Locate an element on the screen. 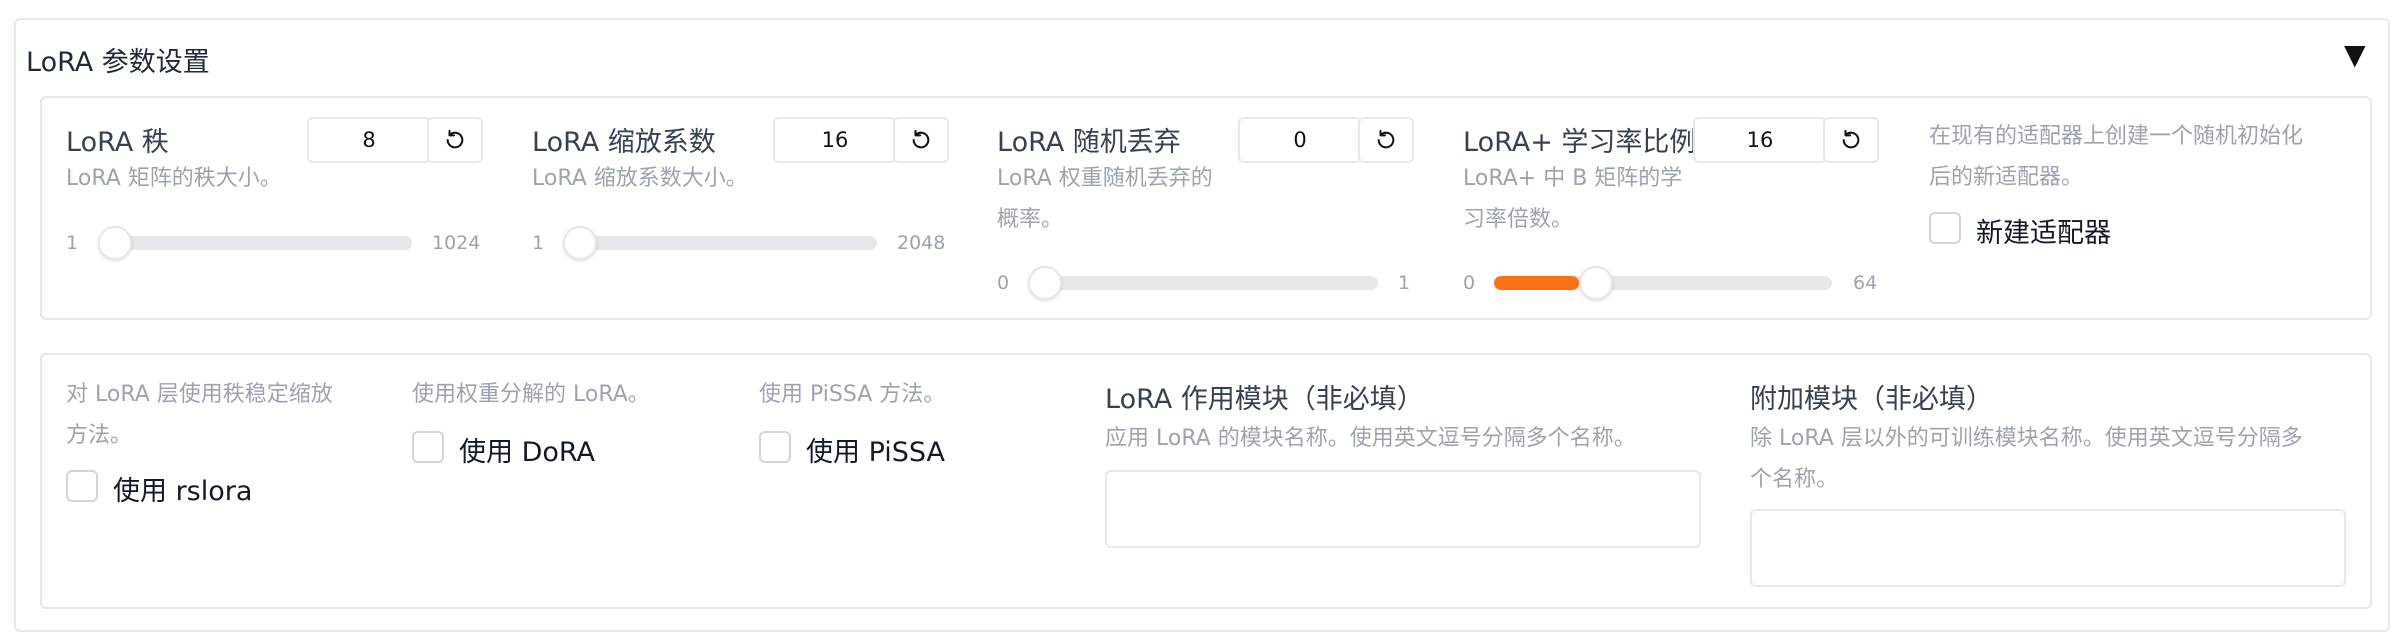 This screenshot has width=2408, height=642. loraplus-ratio-label: LoRA+ 学习率比例 is located at coordinates (1580, 142).